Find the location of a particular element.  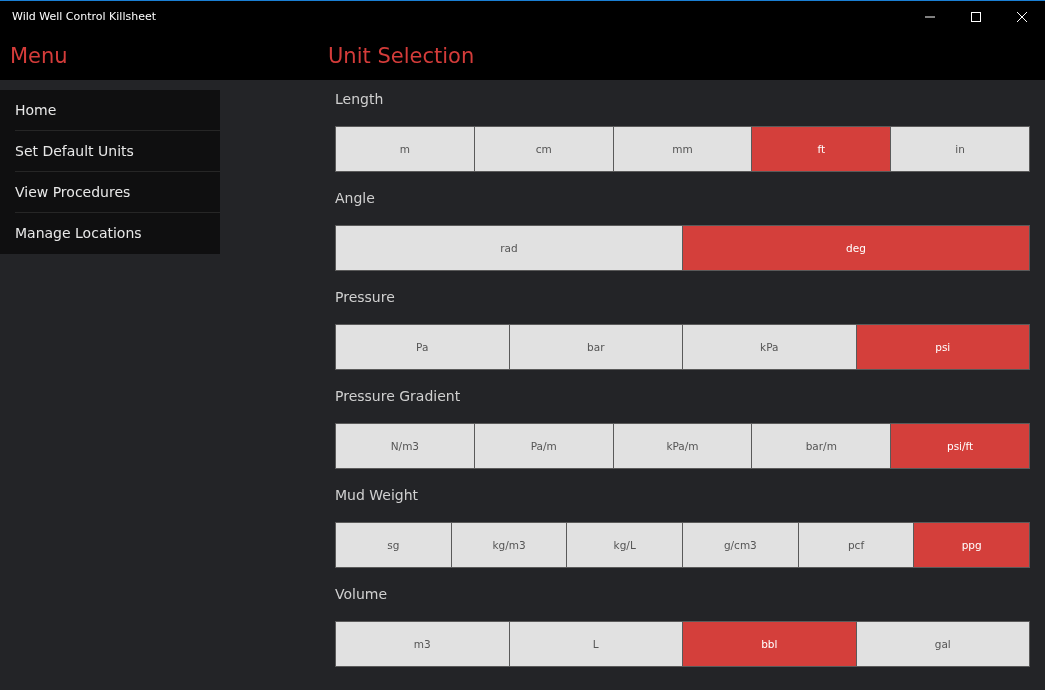

unit-option-button: kPa is located at coordinates (769, 347).